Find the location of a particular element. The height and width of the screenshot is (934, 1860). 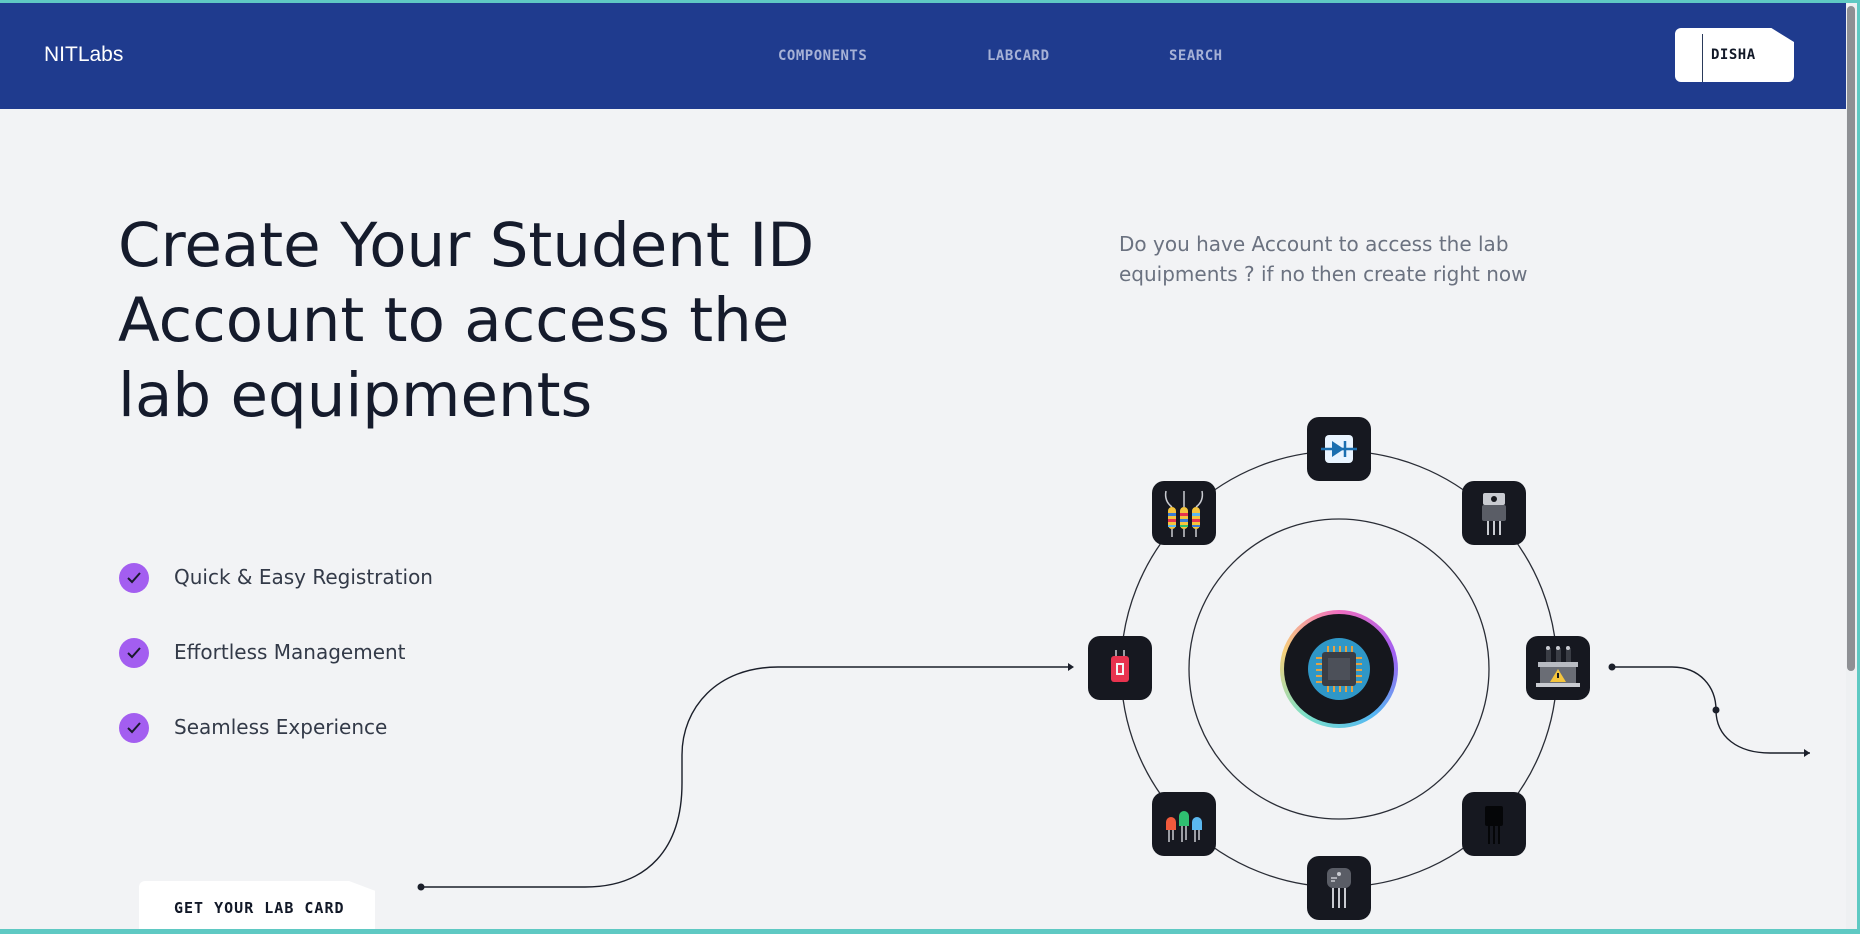

transformer-icon is located at coordinates (1558, 668).